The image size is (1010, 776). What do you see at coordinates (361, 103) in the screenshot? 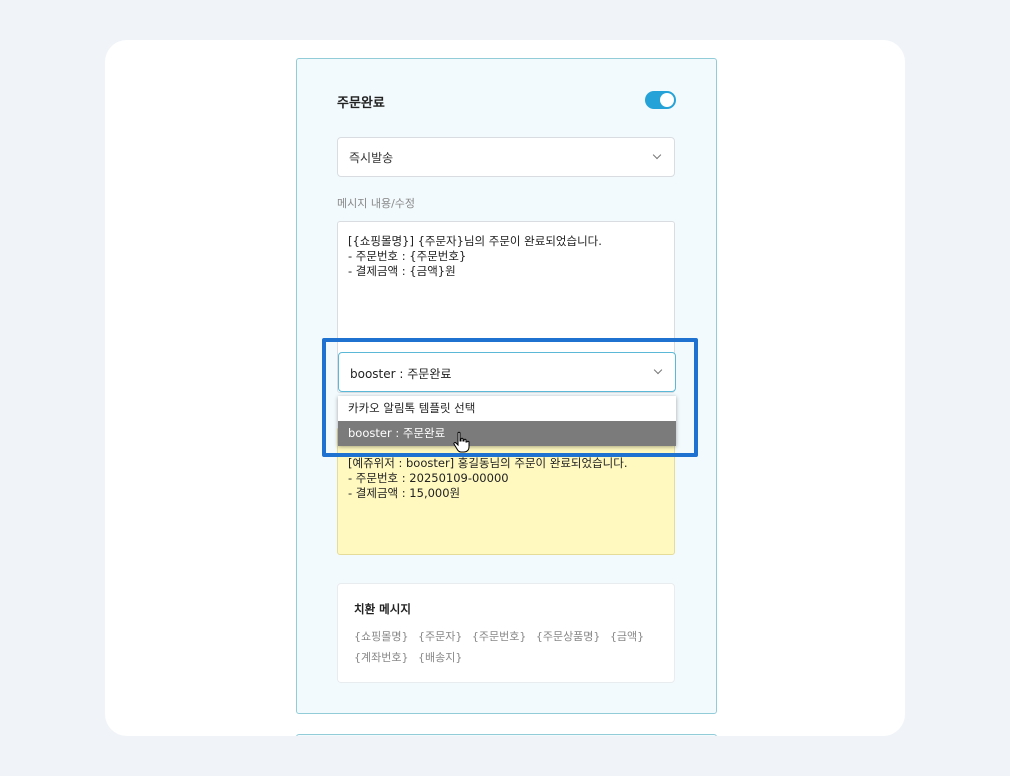
I see `panel-title: 주문완료` at bounding box center [361, 103].